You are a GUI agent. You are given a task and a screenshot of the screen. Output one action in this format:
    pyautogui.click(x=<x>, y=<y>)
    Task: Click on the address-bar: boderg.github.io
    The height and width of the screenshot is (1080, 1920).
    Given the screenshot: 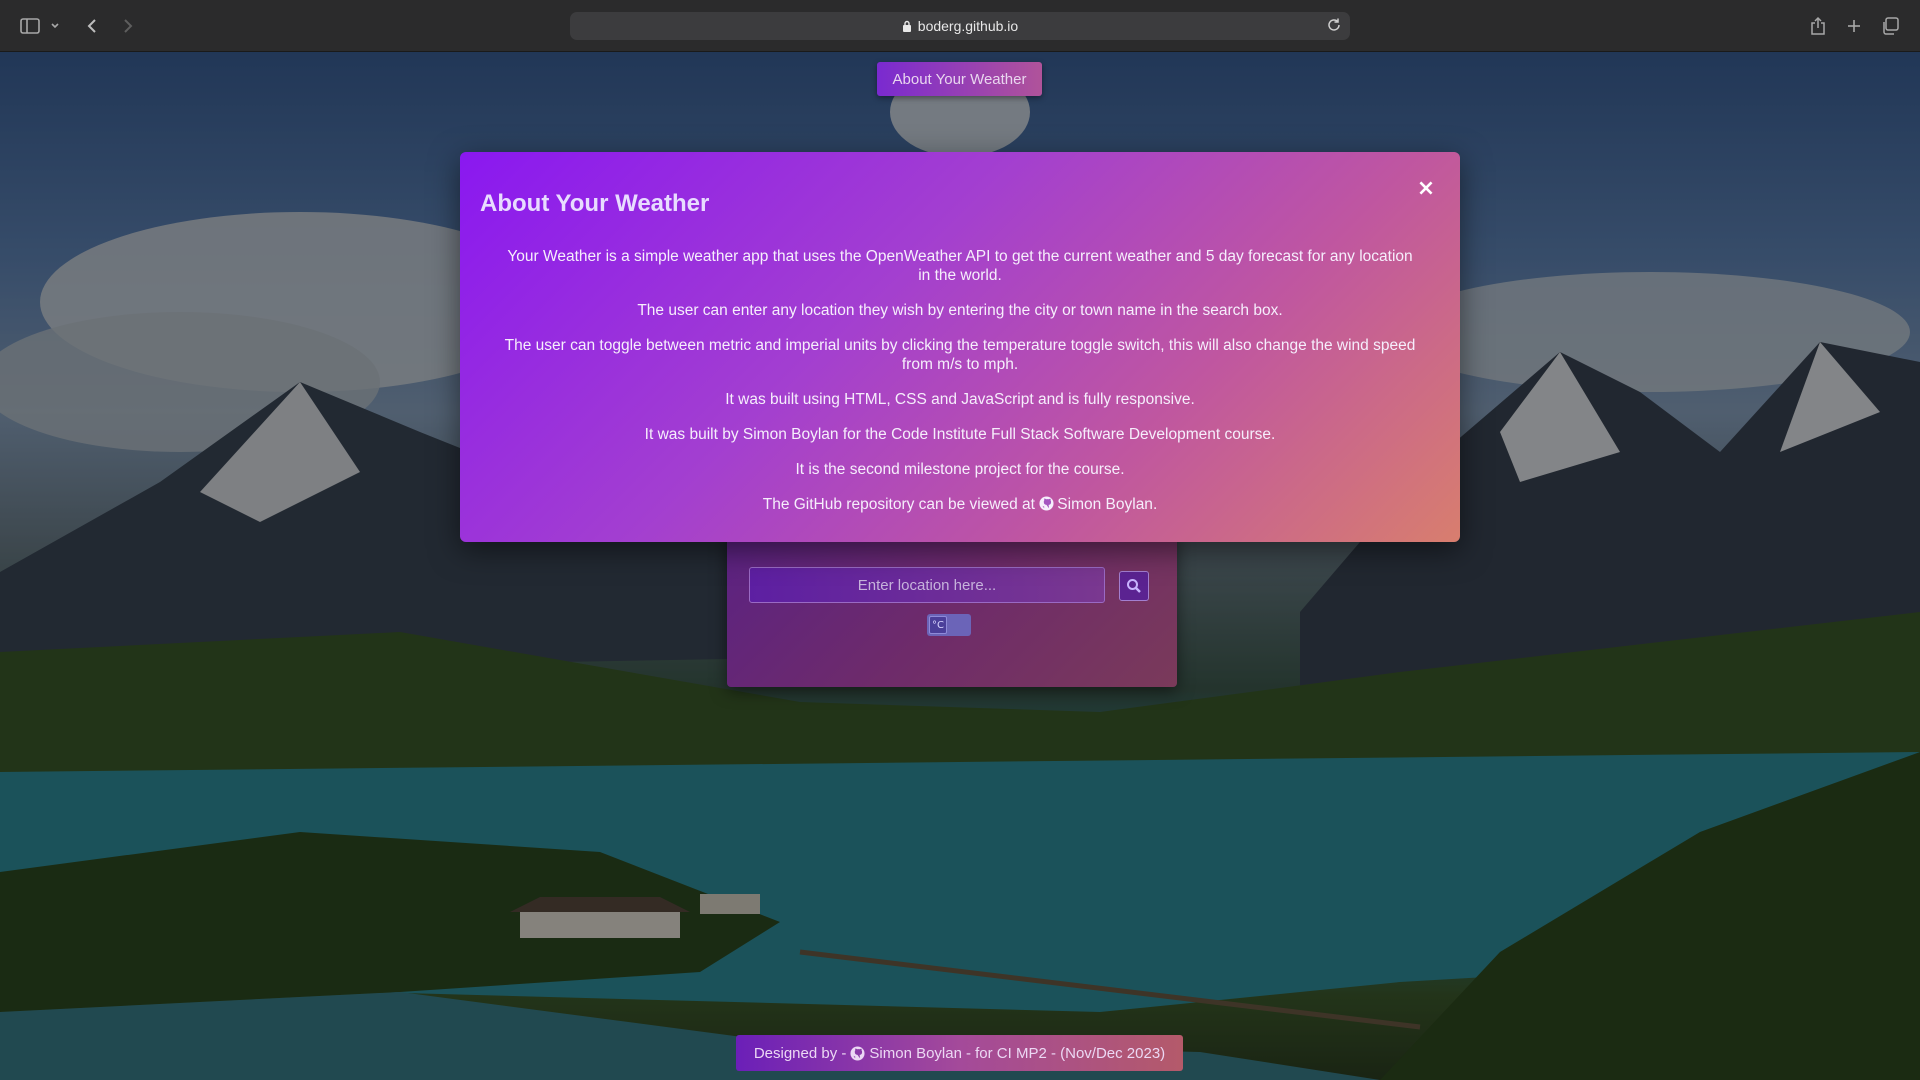 What is the action you would take?
    pyautogui.click(x=960, y=26)
    